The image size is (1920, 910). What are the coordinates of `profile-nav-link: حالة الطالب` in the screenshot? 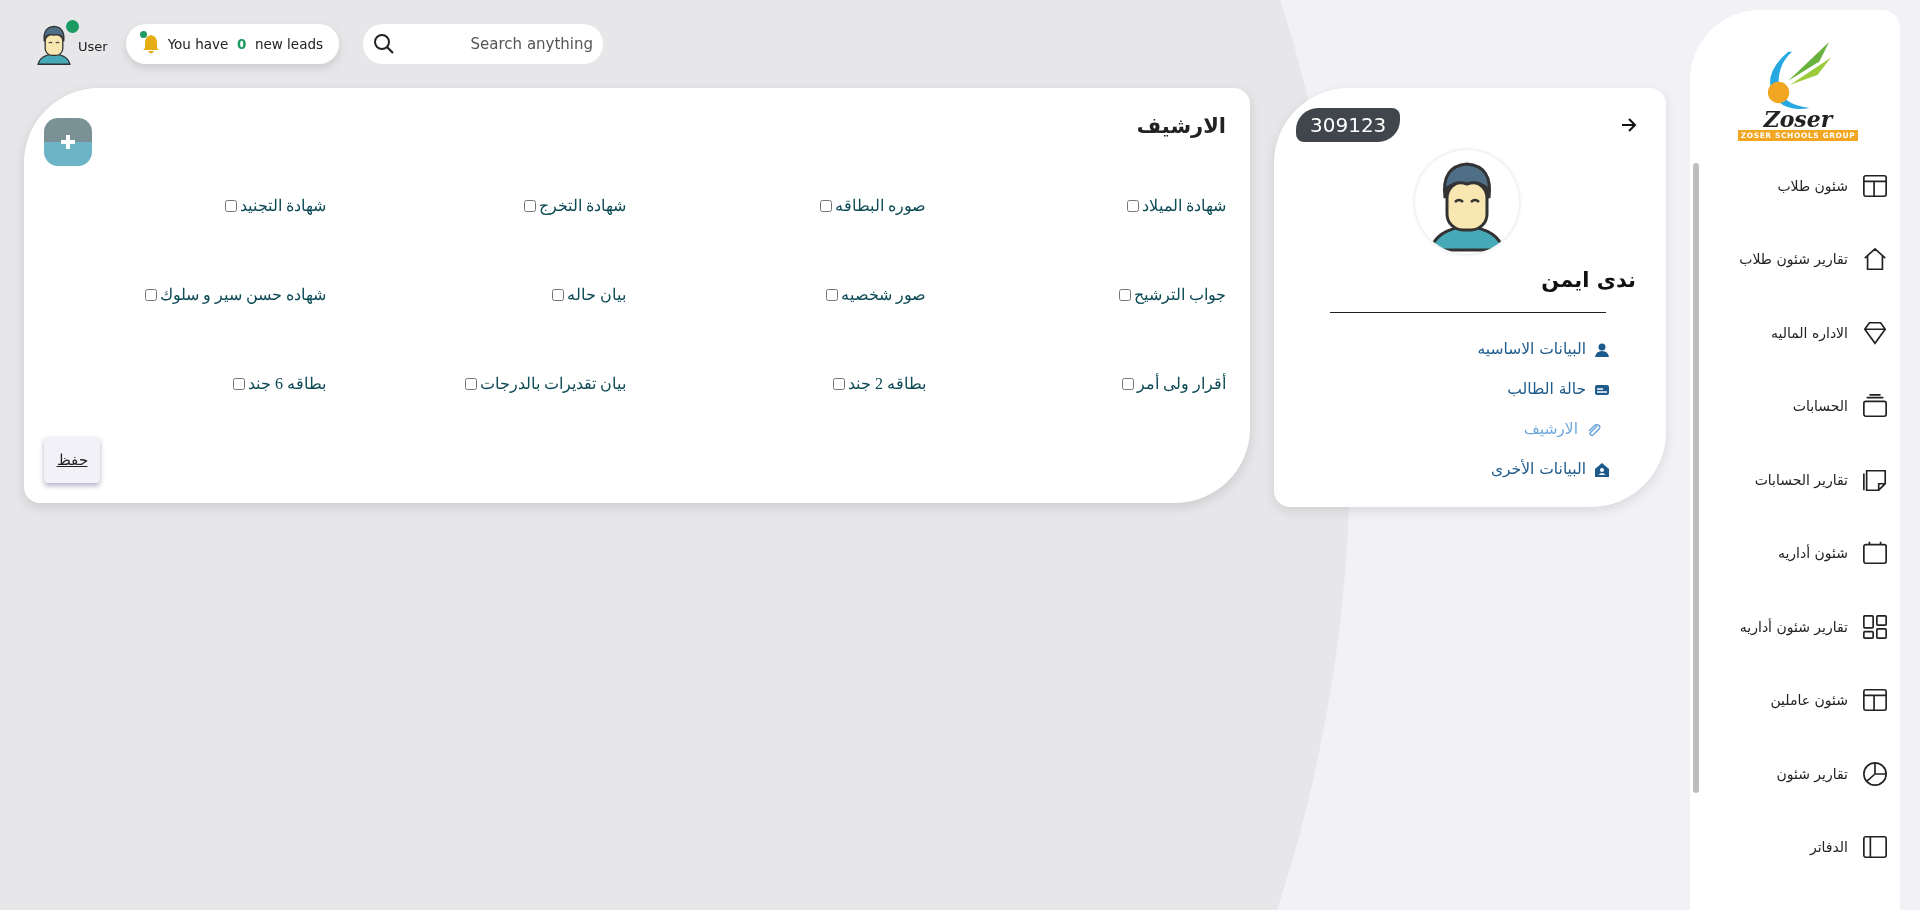 It's located at (1558, 389).